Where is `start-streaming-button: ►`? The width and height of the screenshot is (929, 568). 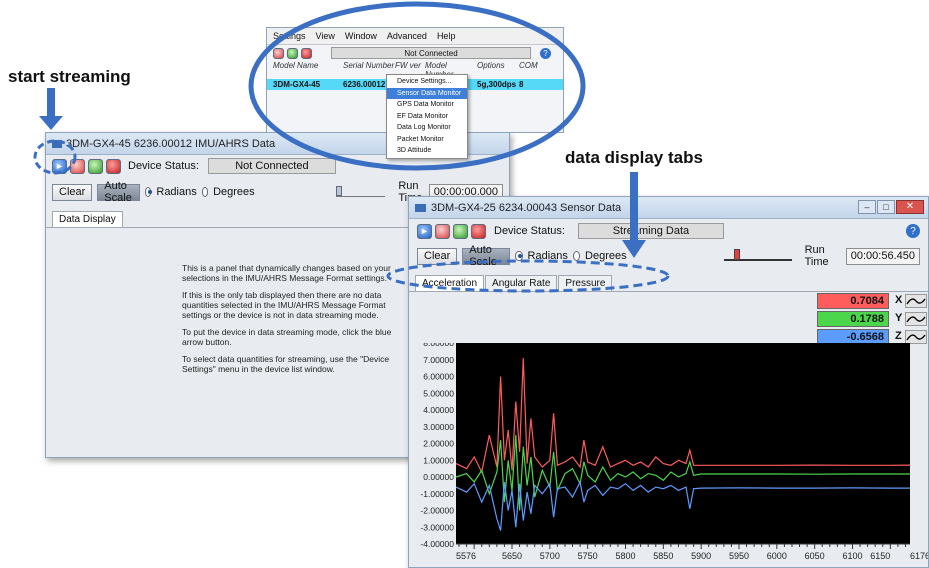 start-streaming-button: ► is located at coordinates (59, 166).